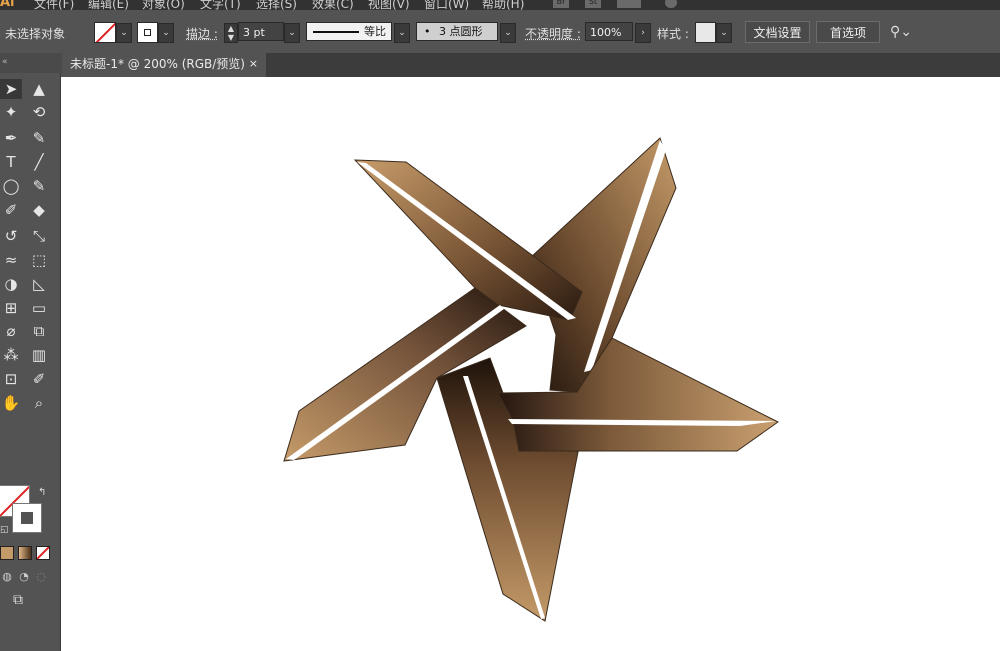  What do you see at coordinates (35, 34) in the screenshot?
I see `selection-status: 未选择对象` at bounding box center [35, 34].